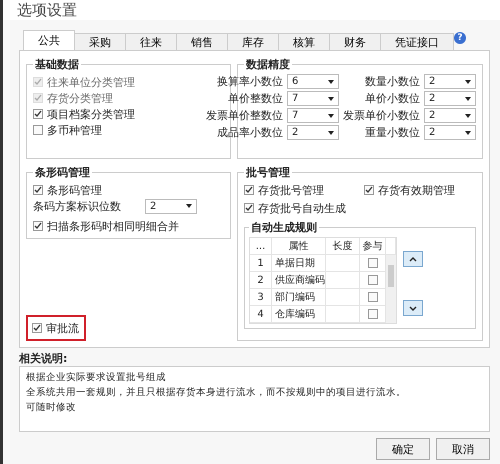  What do you see at coordinates (304, 41) in the screenshot?
I see `tab: 核算` at bounding box center [304, 41].